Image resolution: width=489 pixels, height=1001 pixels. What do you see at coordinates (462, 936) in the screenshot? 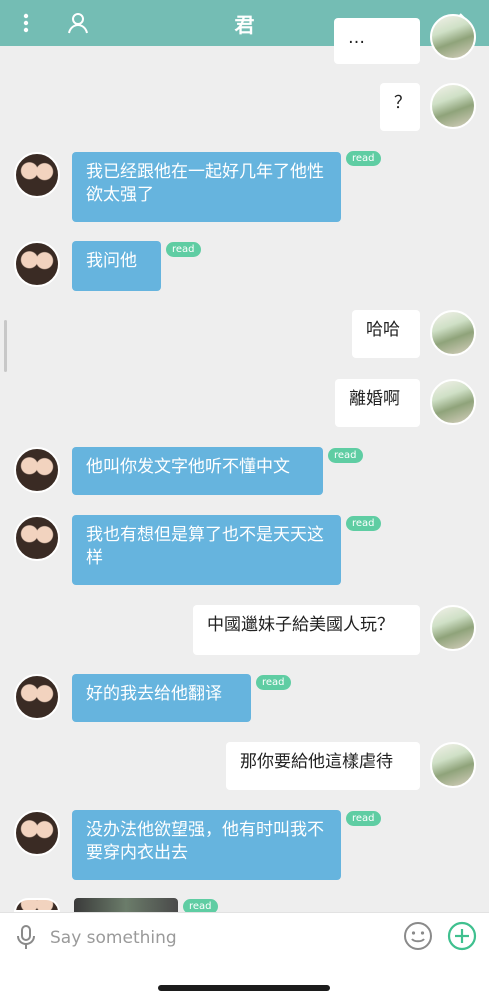
I see `plus-circle-icon` at bounding box center [462, 936].